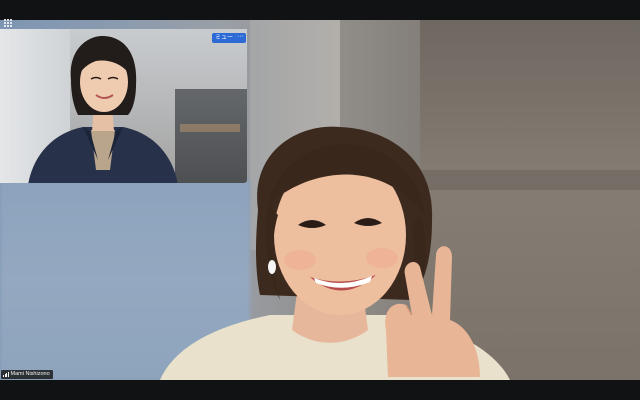 The height and width of the screenshot is (400, 640). Describe the element at coordinates (210, 128) in the screenshot. I see `thumbnail-background-shelf-edge` at that location.